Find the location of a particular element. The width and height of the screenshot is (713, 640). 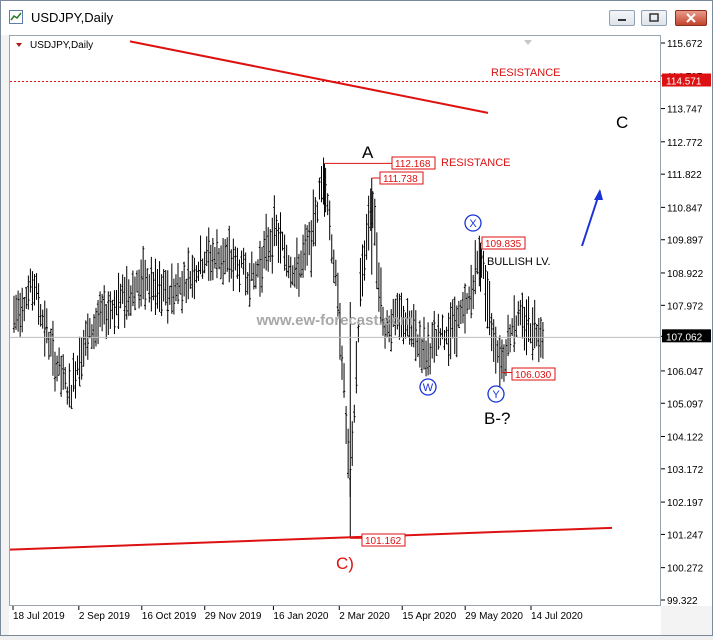

x-tick-label: 2 Sep 2019 is located at coordinates (105, 616).